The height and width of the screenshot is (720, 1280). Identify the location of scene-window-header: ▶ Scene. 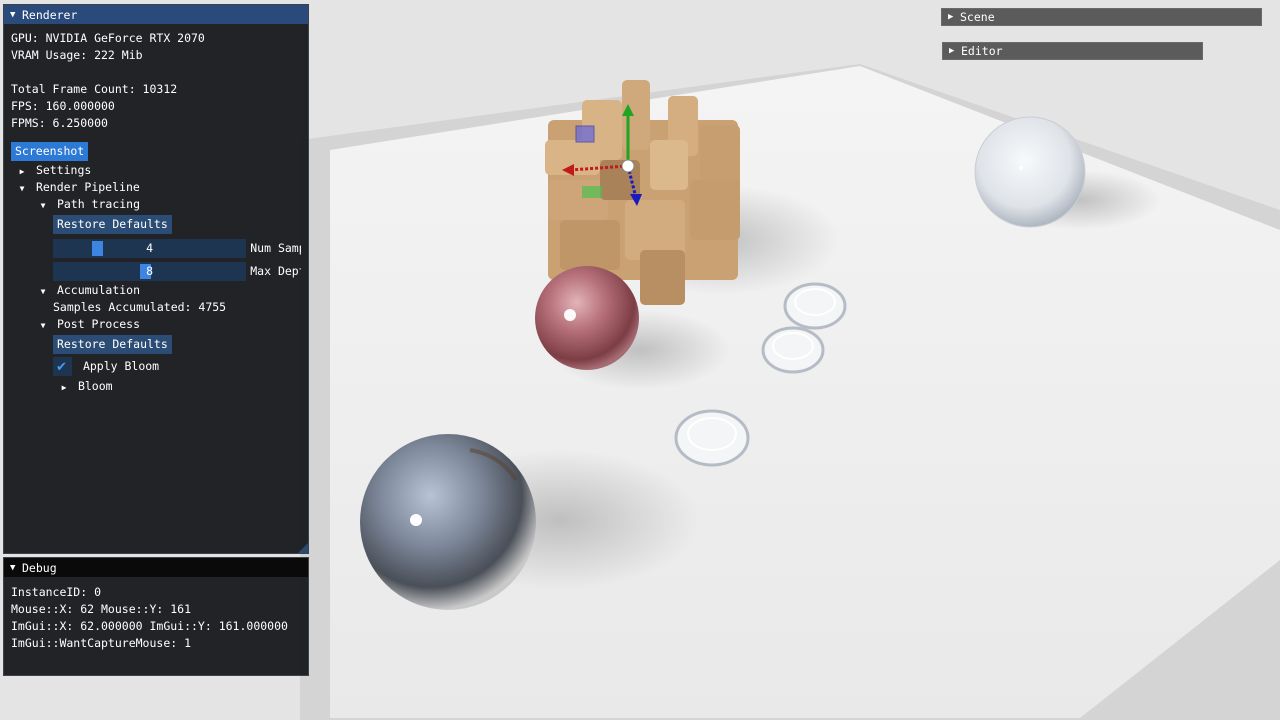
(1101, 17).